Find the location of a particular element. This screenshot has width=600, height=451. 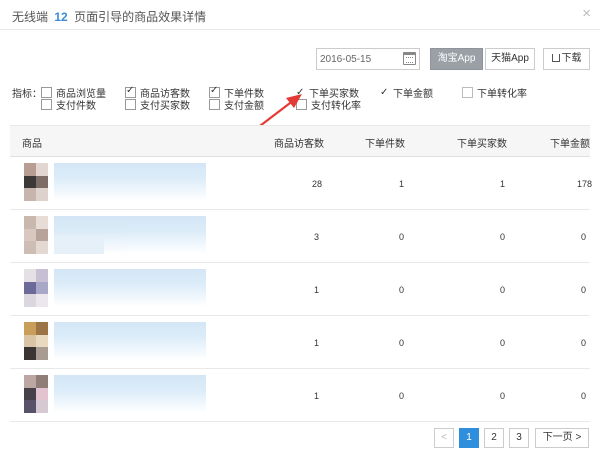

download-button: 下载 is located at coordinates (566, 59).